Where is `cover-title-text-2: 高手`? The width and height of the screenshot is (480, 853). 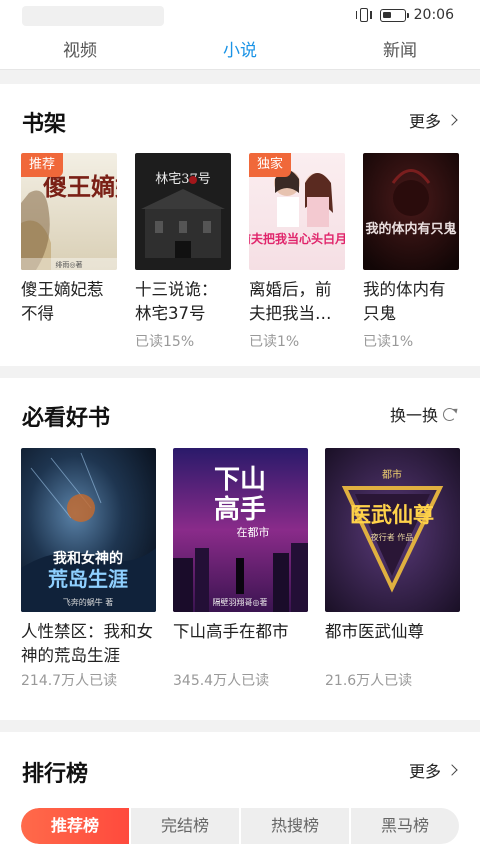
cover-title-text-2: 高手 is located at coordinates (240, 509).